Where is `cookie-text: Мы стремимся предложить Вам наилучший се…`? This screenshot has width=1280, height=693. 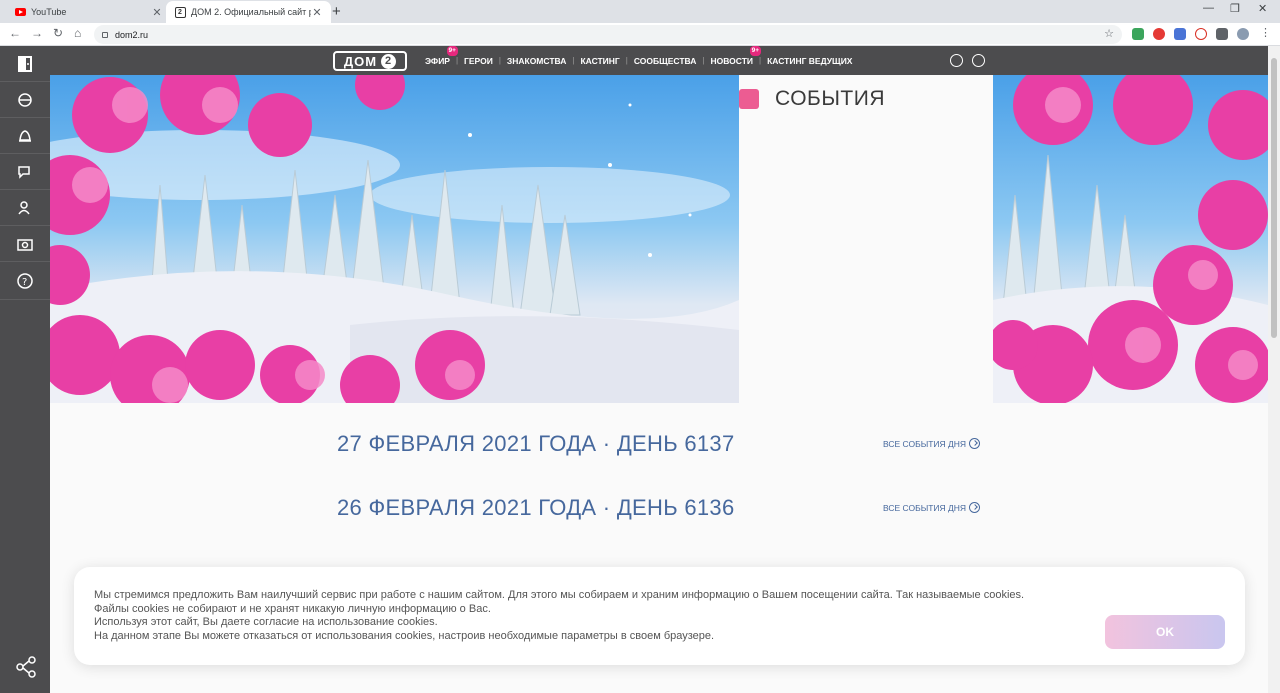 cookie-text: Мы стремимся предложить Вам наилучший се… is located at coordinates (559, 615).